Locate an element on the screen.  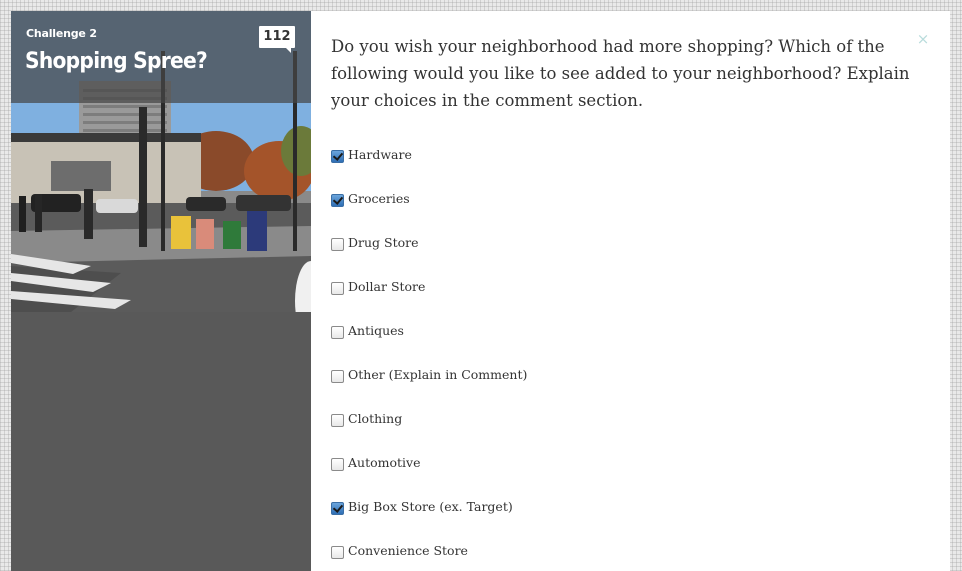
option-other: Other (Explain in Comment) is located at coordinates (611, 387).